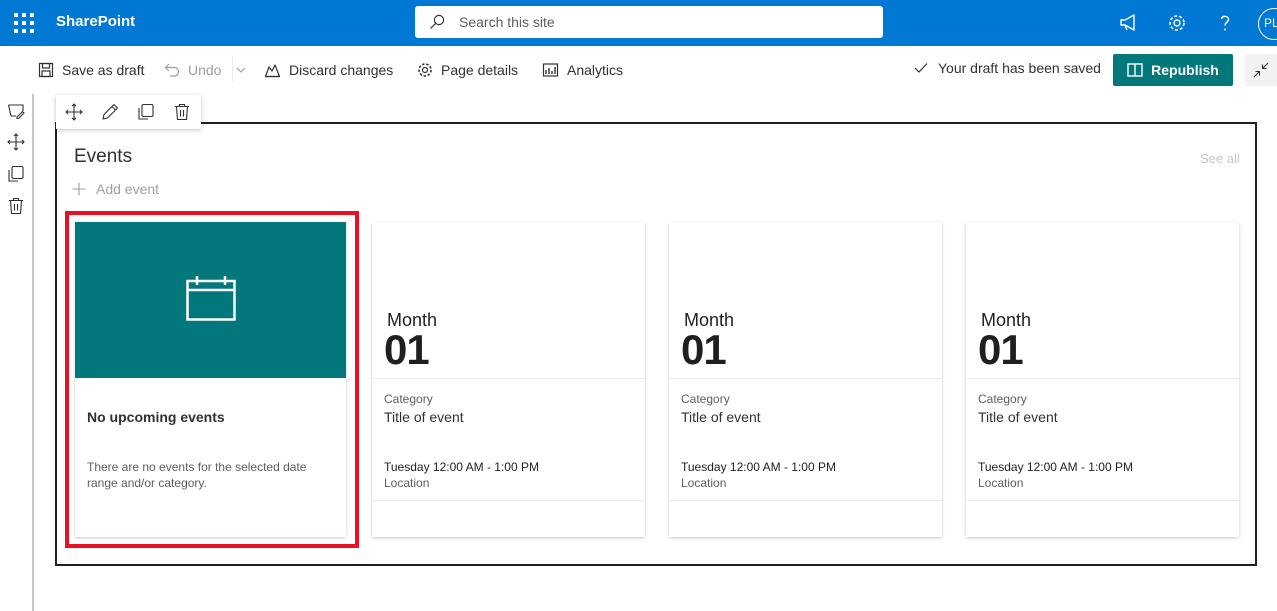 The width and height of the screenshot is (1277, 611). Describe the element at coordinates (241, 70) in the screenshot. I see `chevron-down-icon` at that location.